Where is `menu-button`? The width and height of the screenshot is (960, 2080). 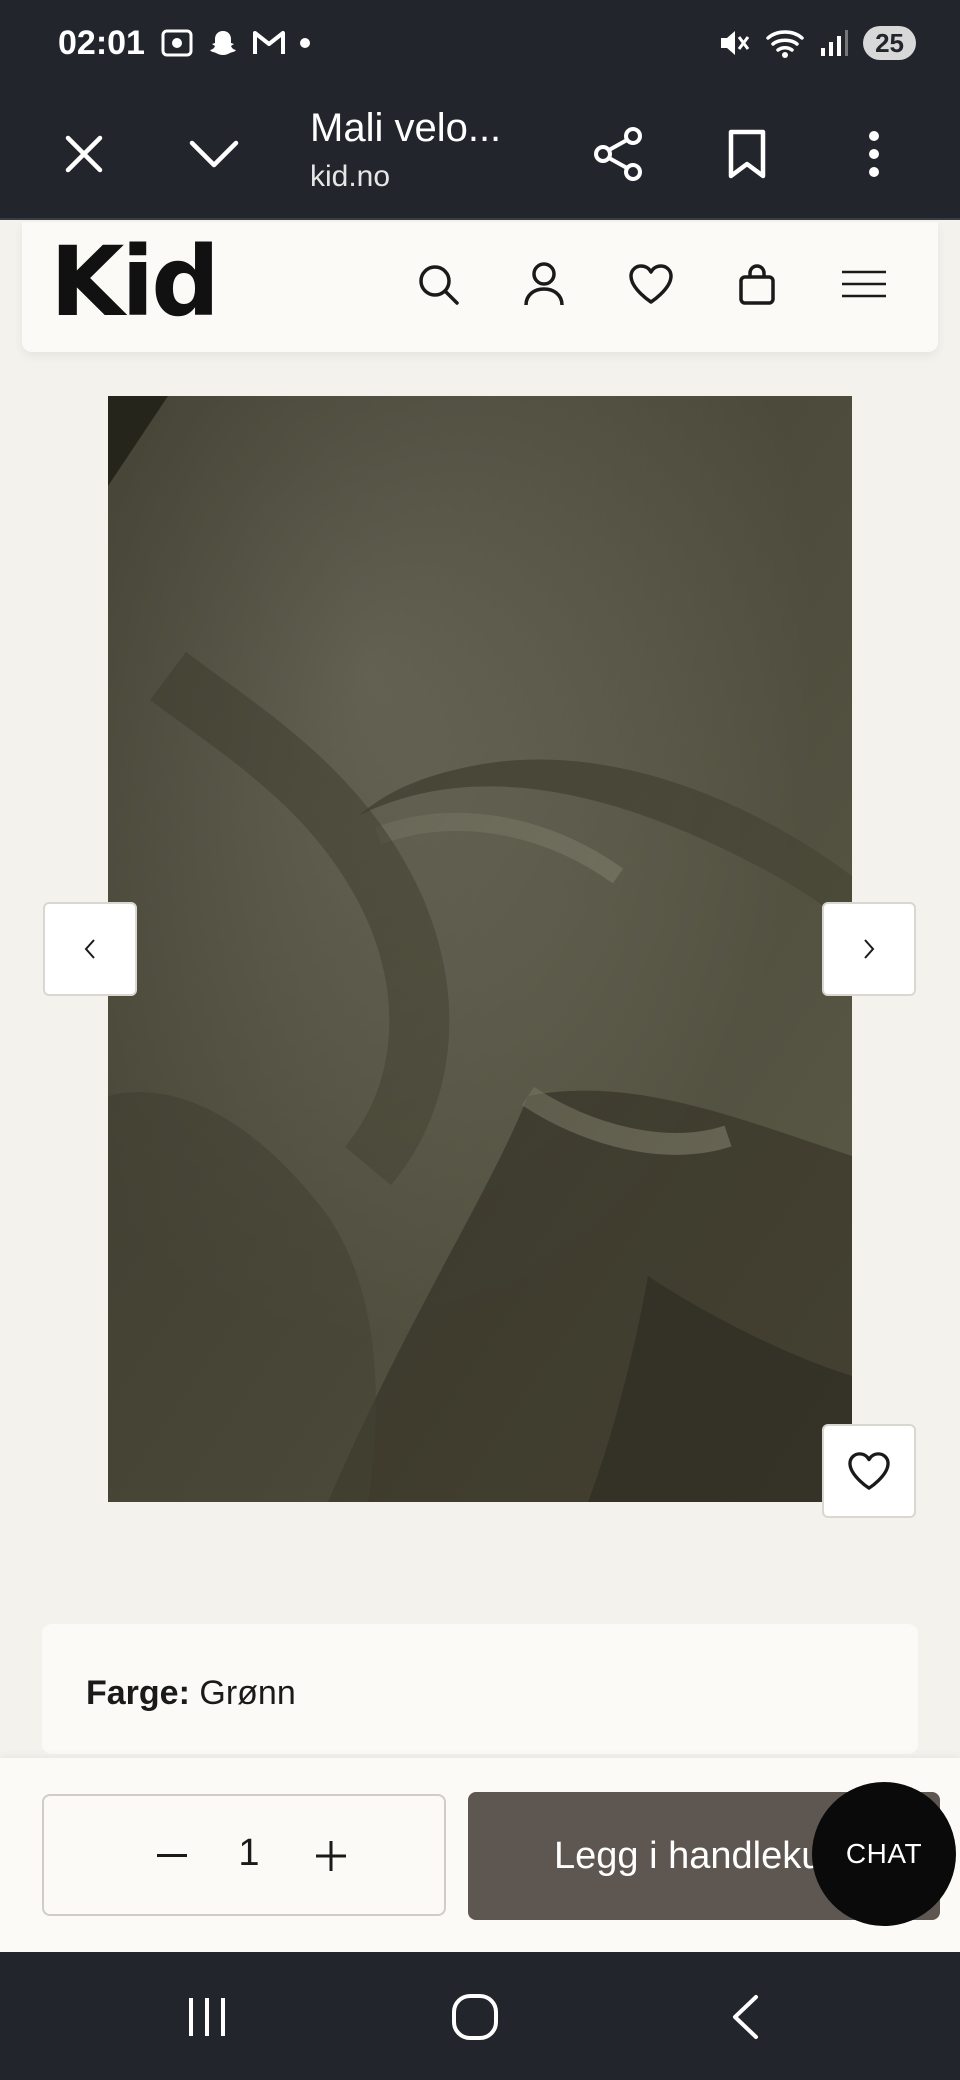
menu-button is located at coordinates (864, 284).